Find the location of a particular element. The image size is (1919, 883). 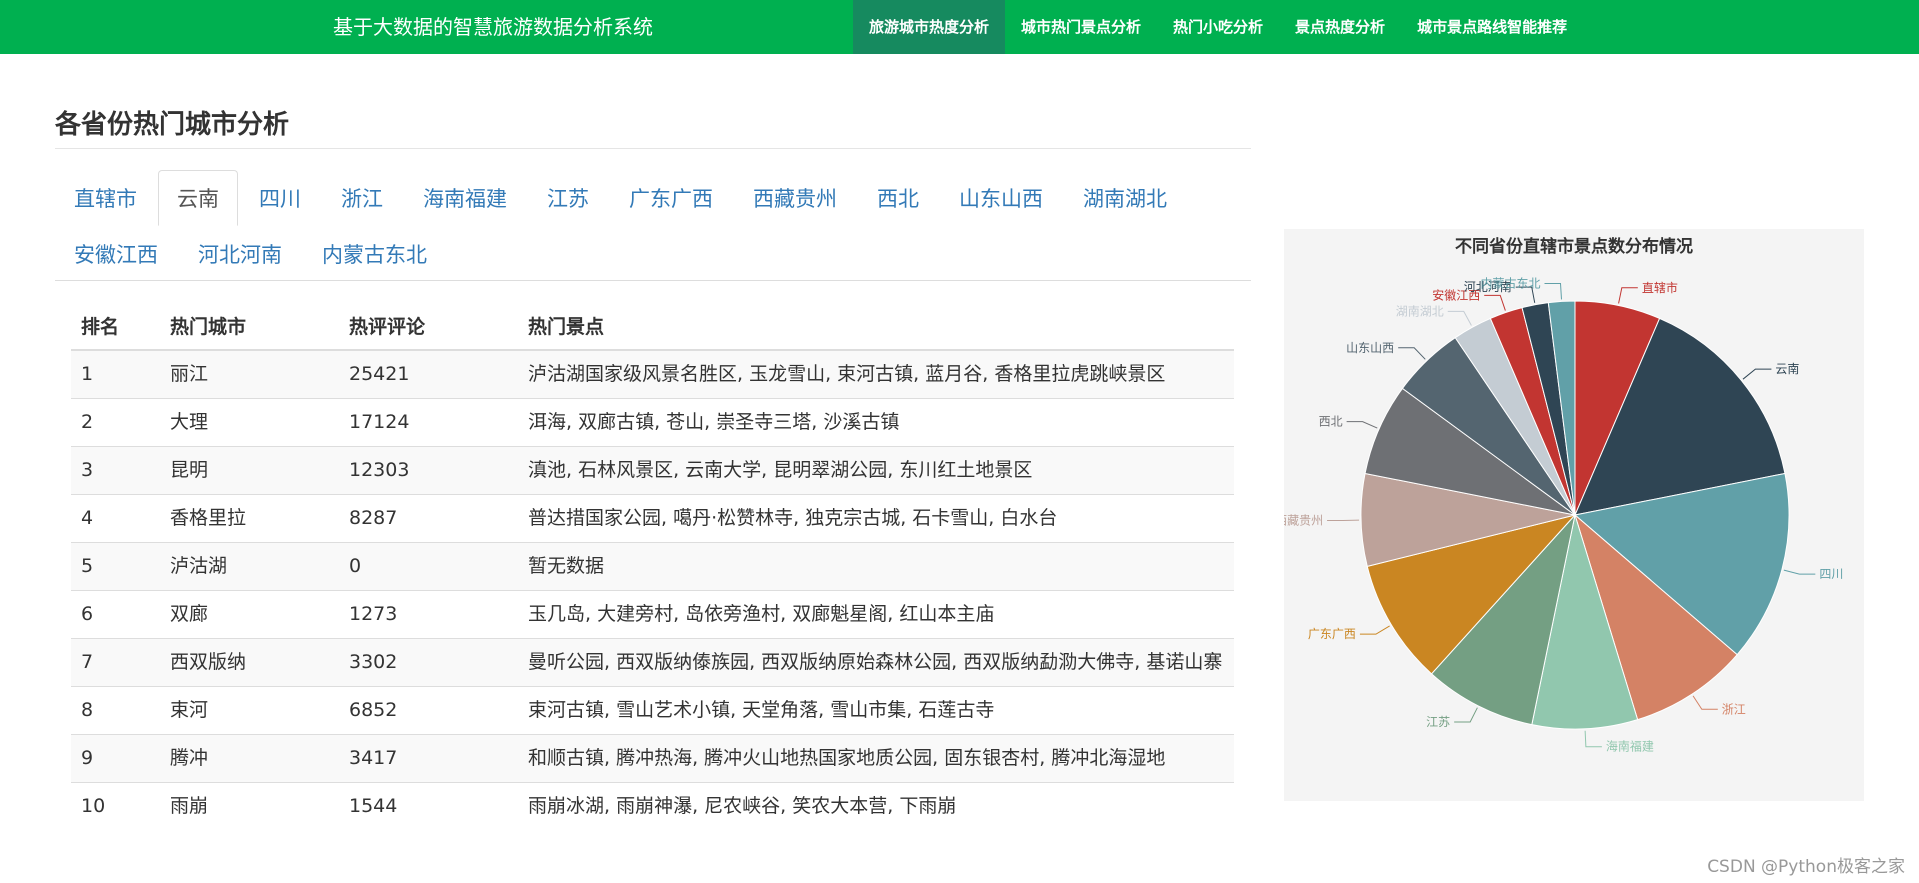

table-row: 8 束河 6852 束河古镇, 雪山艺术小镇, 天堂角落, 雪山市集, 石莲古寺 is located at coordinates (652, 710).